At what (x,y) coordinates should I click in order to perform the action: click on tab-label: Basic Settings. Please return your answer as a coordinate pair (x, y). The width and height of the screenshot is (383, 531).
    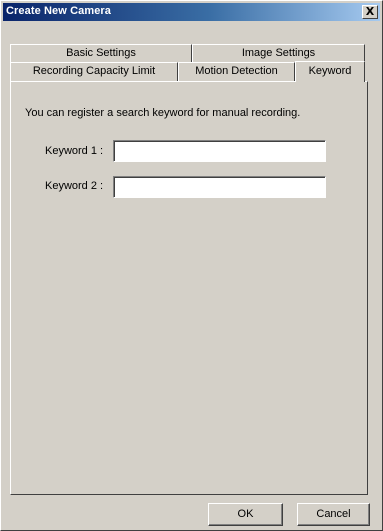
    Looking at the image, I should click on (101, 53).